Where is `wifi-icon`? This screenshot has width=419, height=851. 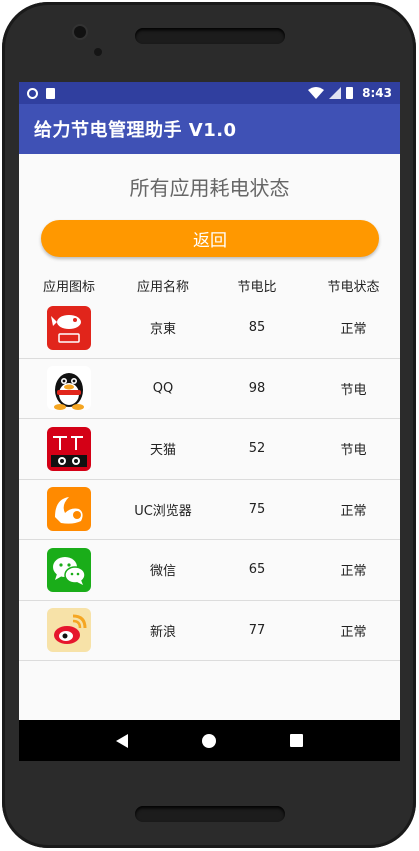
wifi-icon is located at coordinates (316, 93).